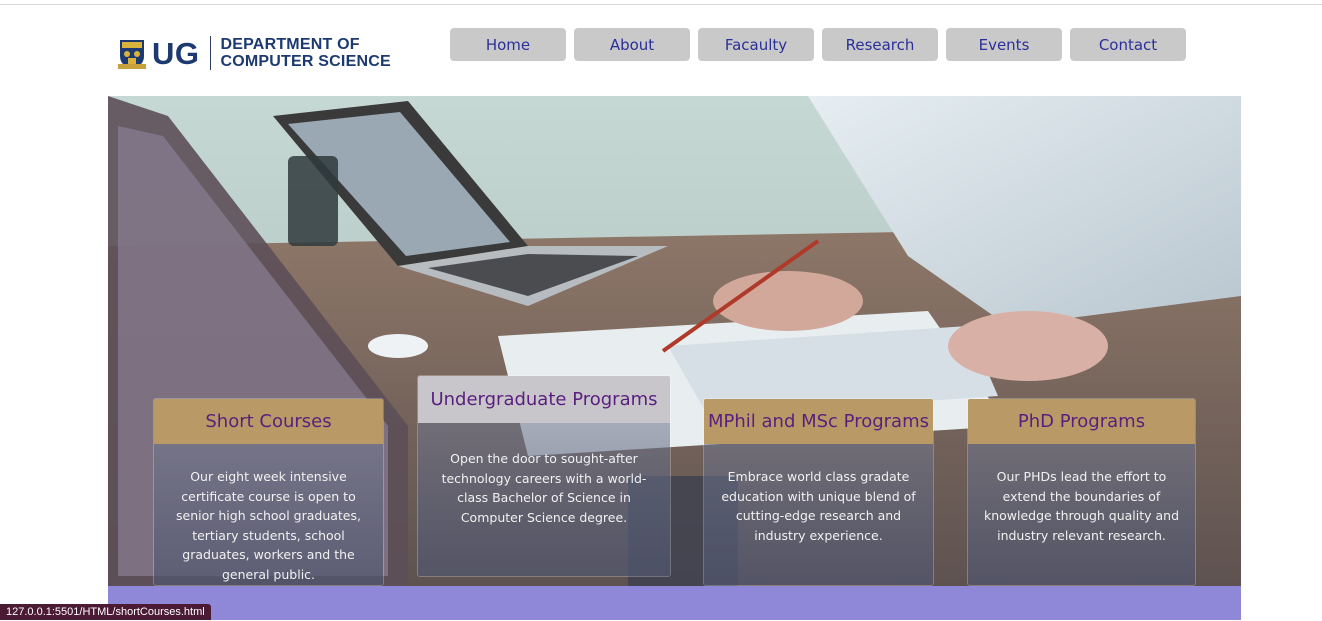 The height and width of the screenshot is (621, 1322). I want to click on site-logo: UG DEPARTMENT OF COMPUTER SCIENCE, so click(254, 53).